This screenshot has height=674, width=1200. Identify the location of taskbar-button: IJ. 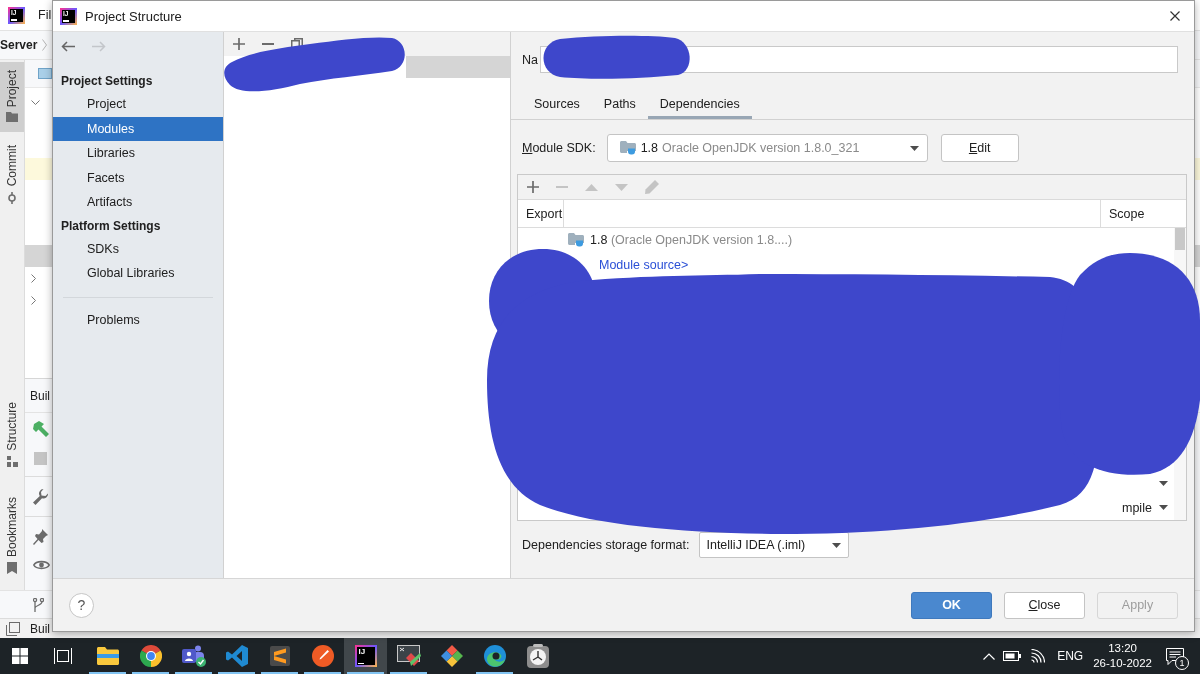
(365, 656).